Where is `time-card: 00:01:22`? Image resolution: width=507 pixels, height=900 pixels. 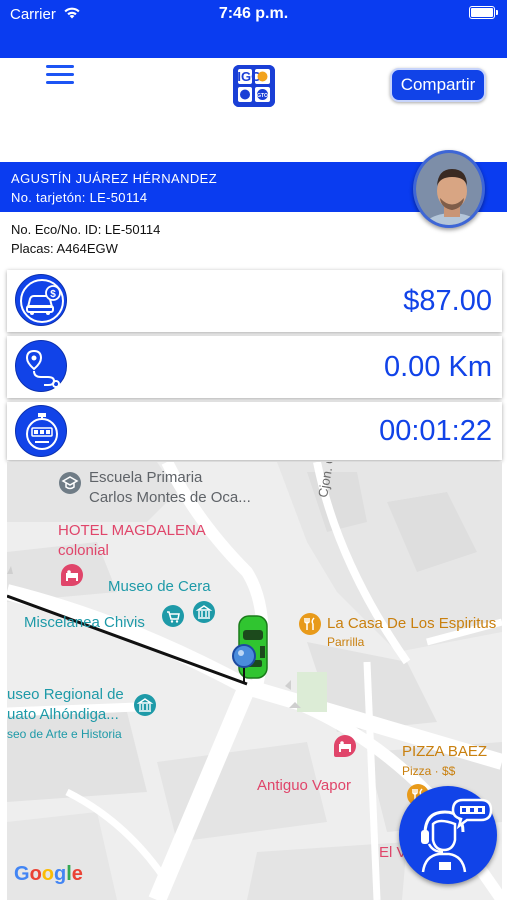 time-card: 00:01:22 is located at coordinates (254, 431).